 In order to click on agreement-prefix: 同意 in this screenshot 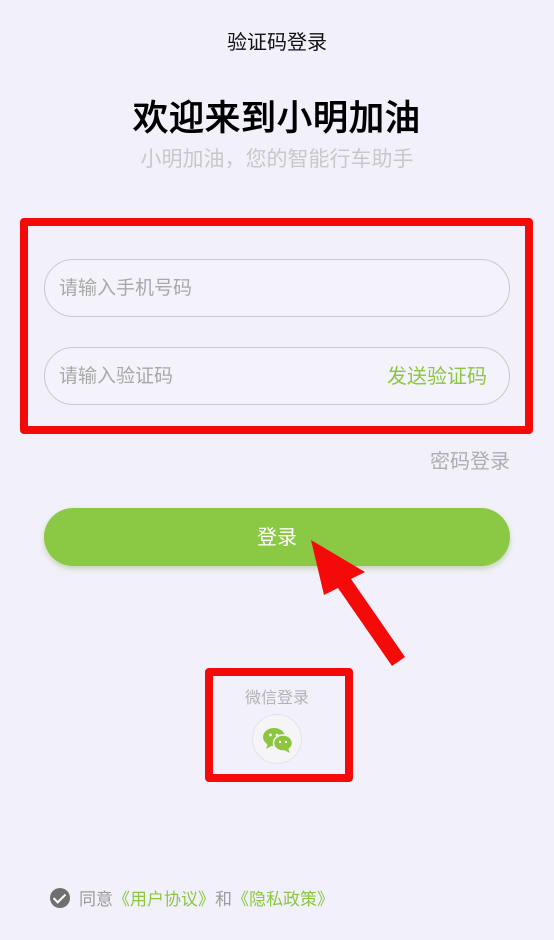, I will do `click(96, 900)`.